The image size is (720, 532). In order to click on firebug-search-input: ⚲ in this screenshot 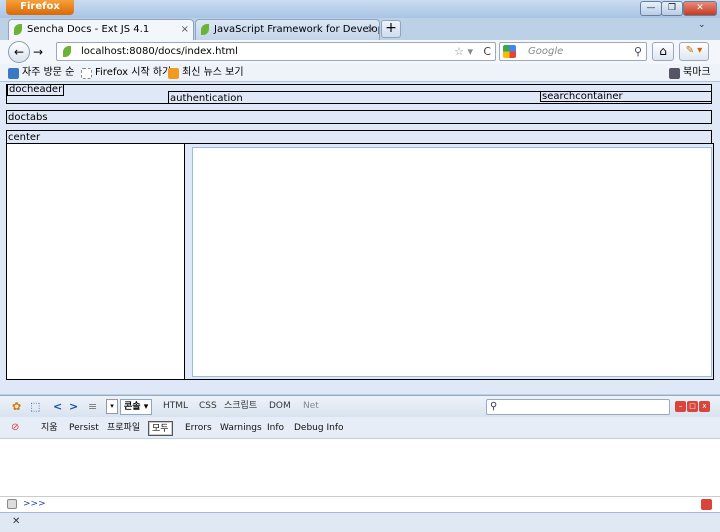, I will do `click(578, 407)`.